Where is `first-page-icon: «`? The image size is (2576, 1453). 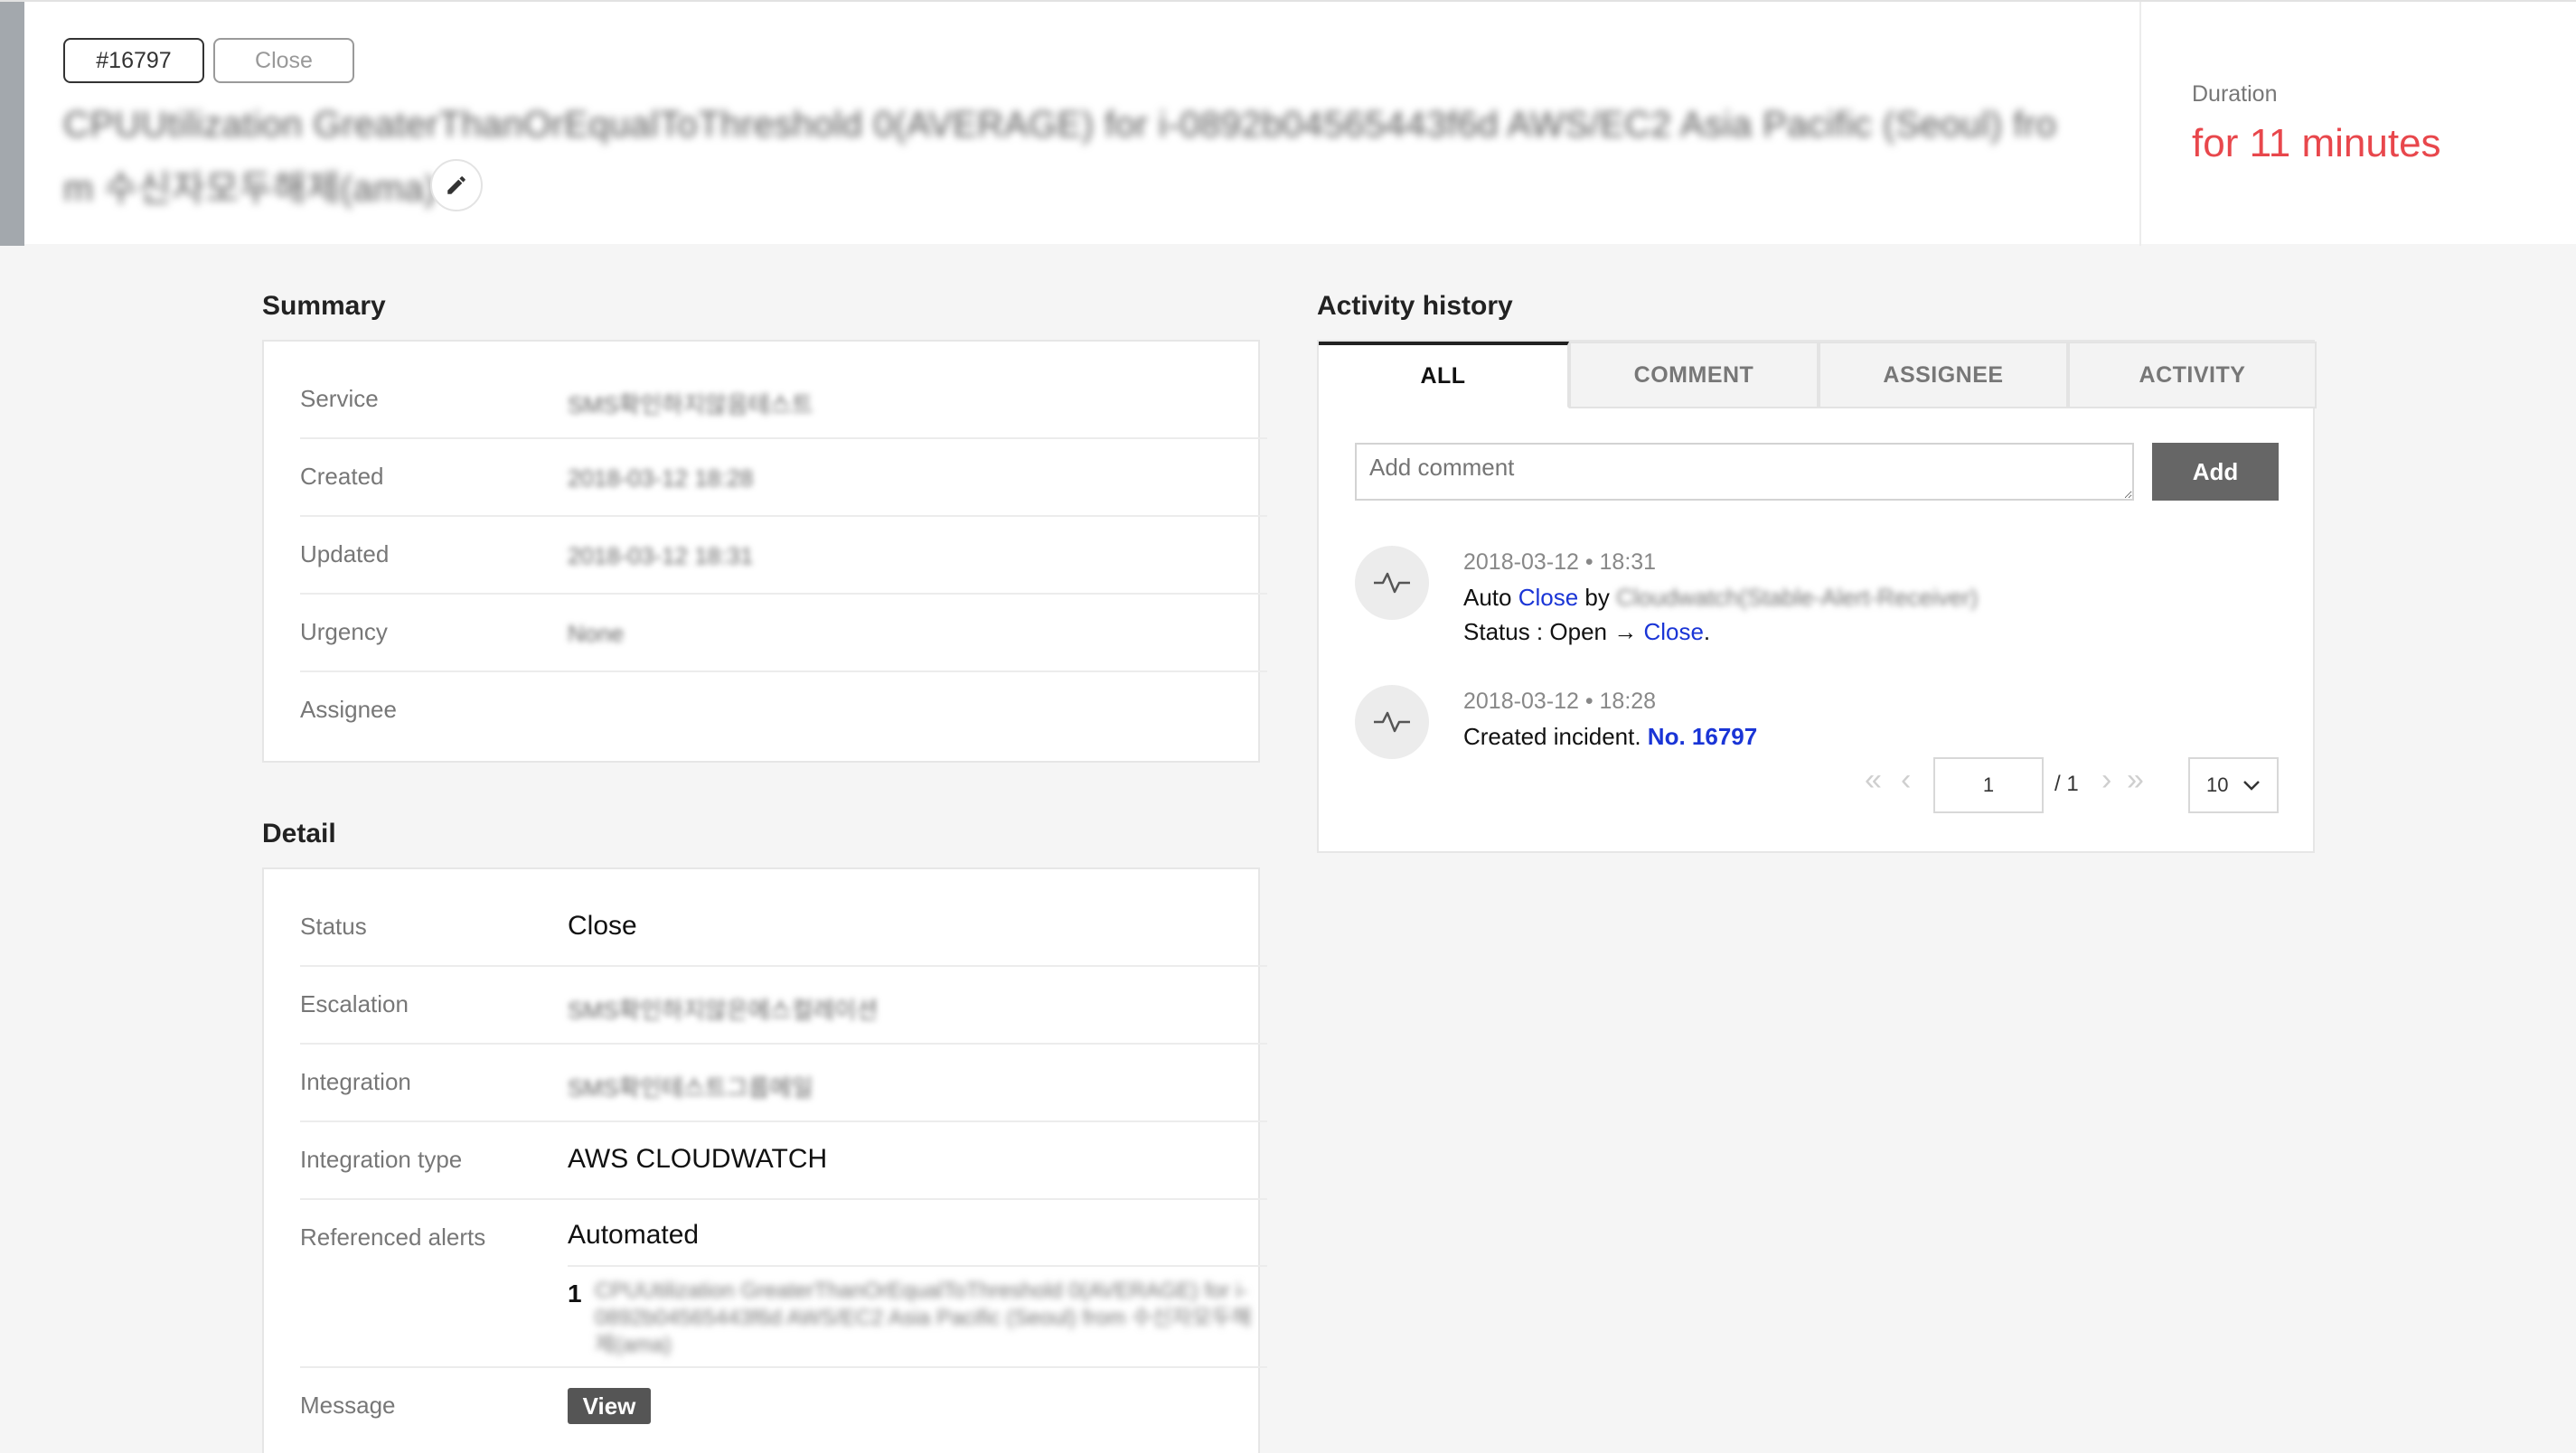
first-page-icon: « is located at coordinates (1873, 780).